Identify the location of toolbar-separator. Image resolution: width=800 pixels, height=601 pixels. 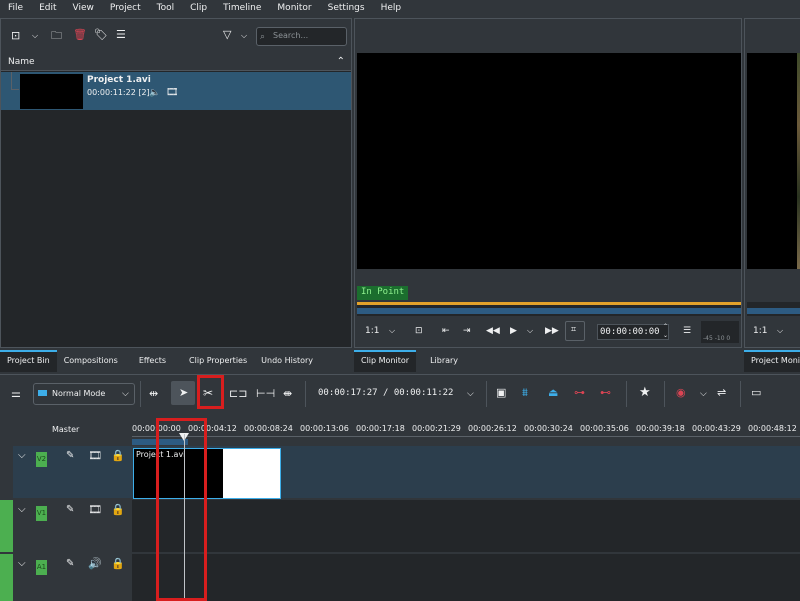
(140, 394).